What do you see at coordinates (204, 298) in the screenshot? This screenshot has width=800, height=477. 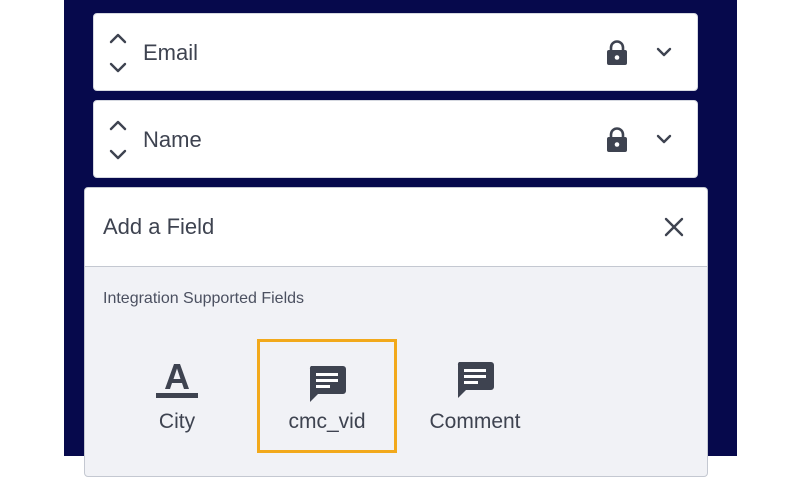 I see `section-label: Integration Supported Fields` at bounding box center [204, 298].